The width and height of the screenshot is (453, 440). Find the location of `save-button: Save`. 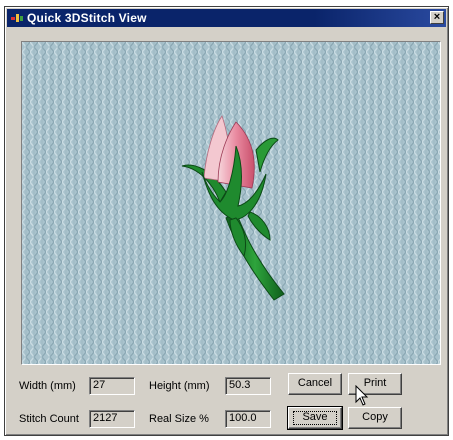

save-button: Save is located at coordinates (315, 418).